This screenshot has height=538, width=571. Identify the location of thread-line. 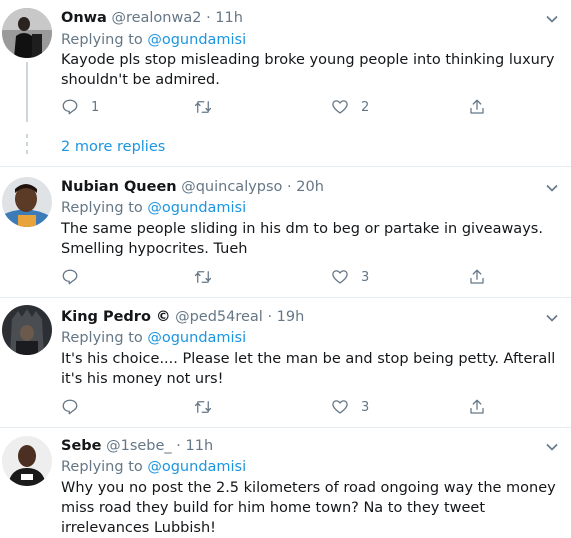
(27, 92).